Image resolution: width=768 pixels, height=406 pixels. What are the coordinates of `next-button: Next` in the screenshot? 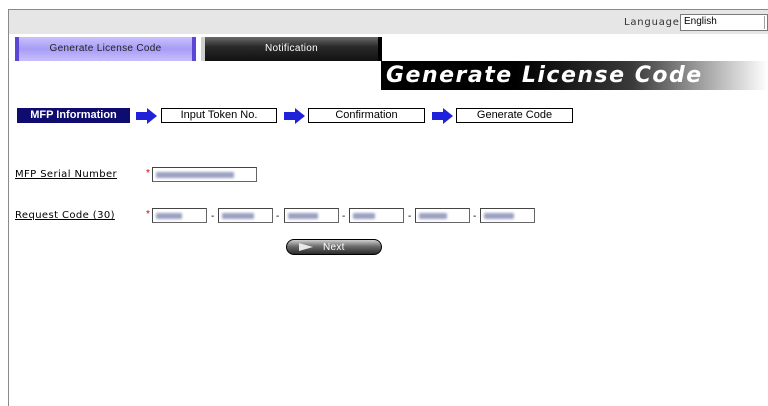 It's located at (334, 247).